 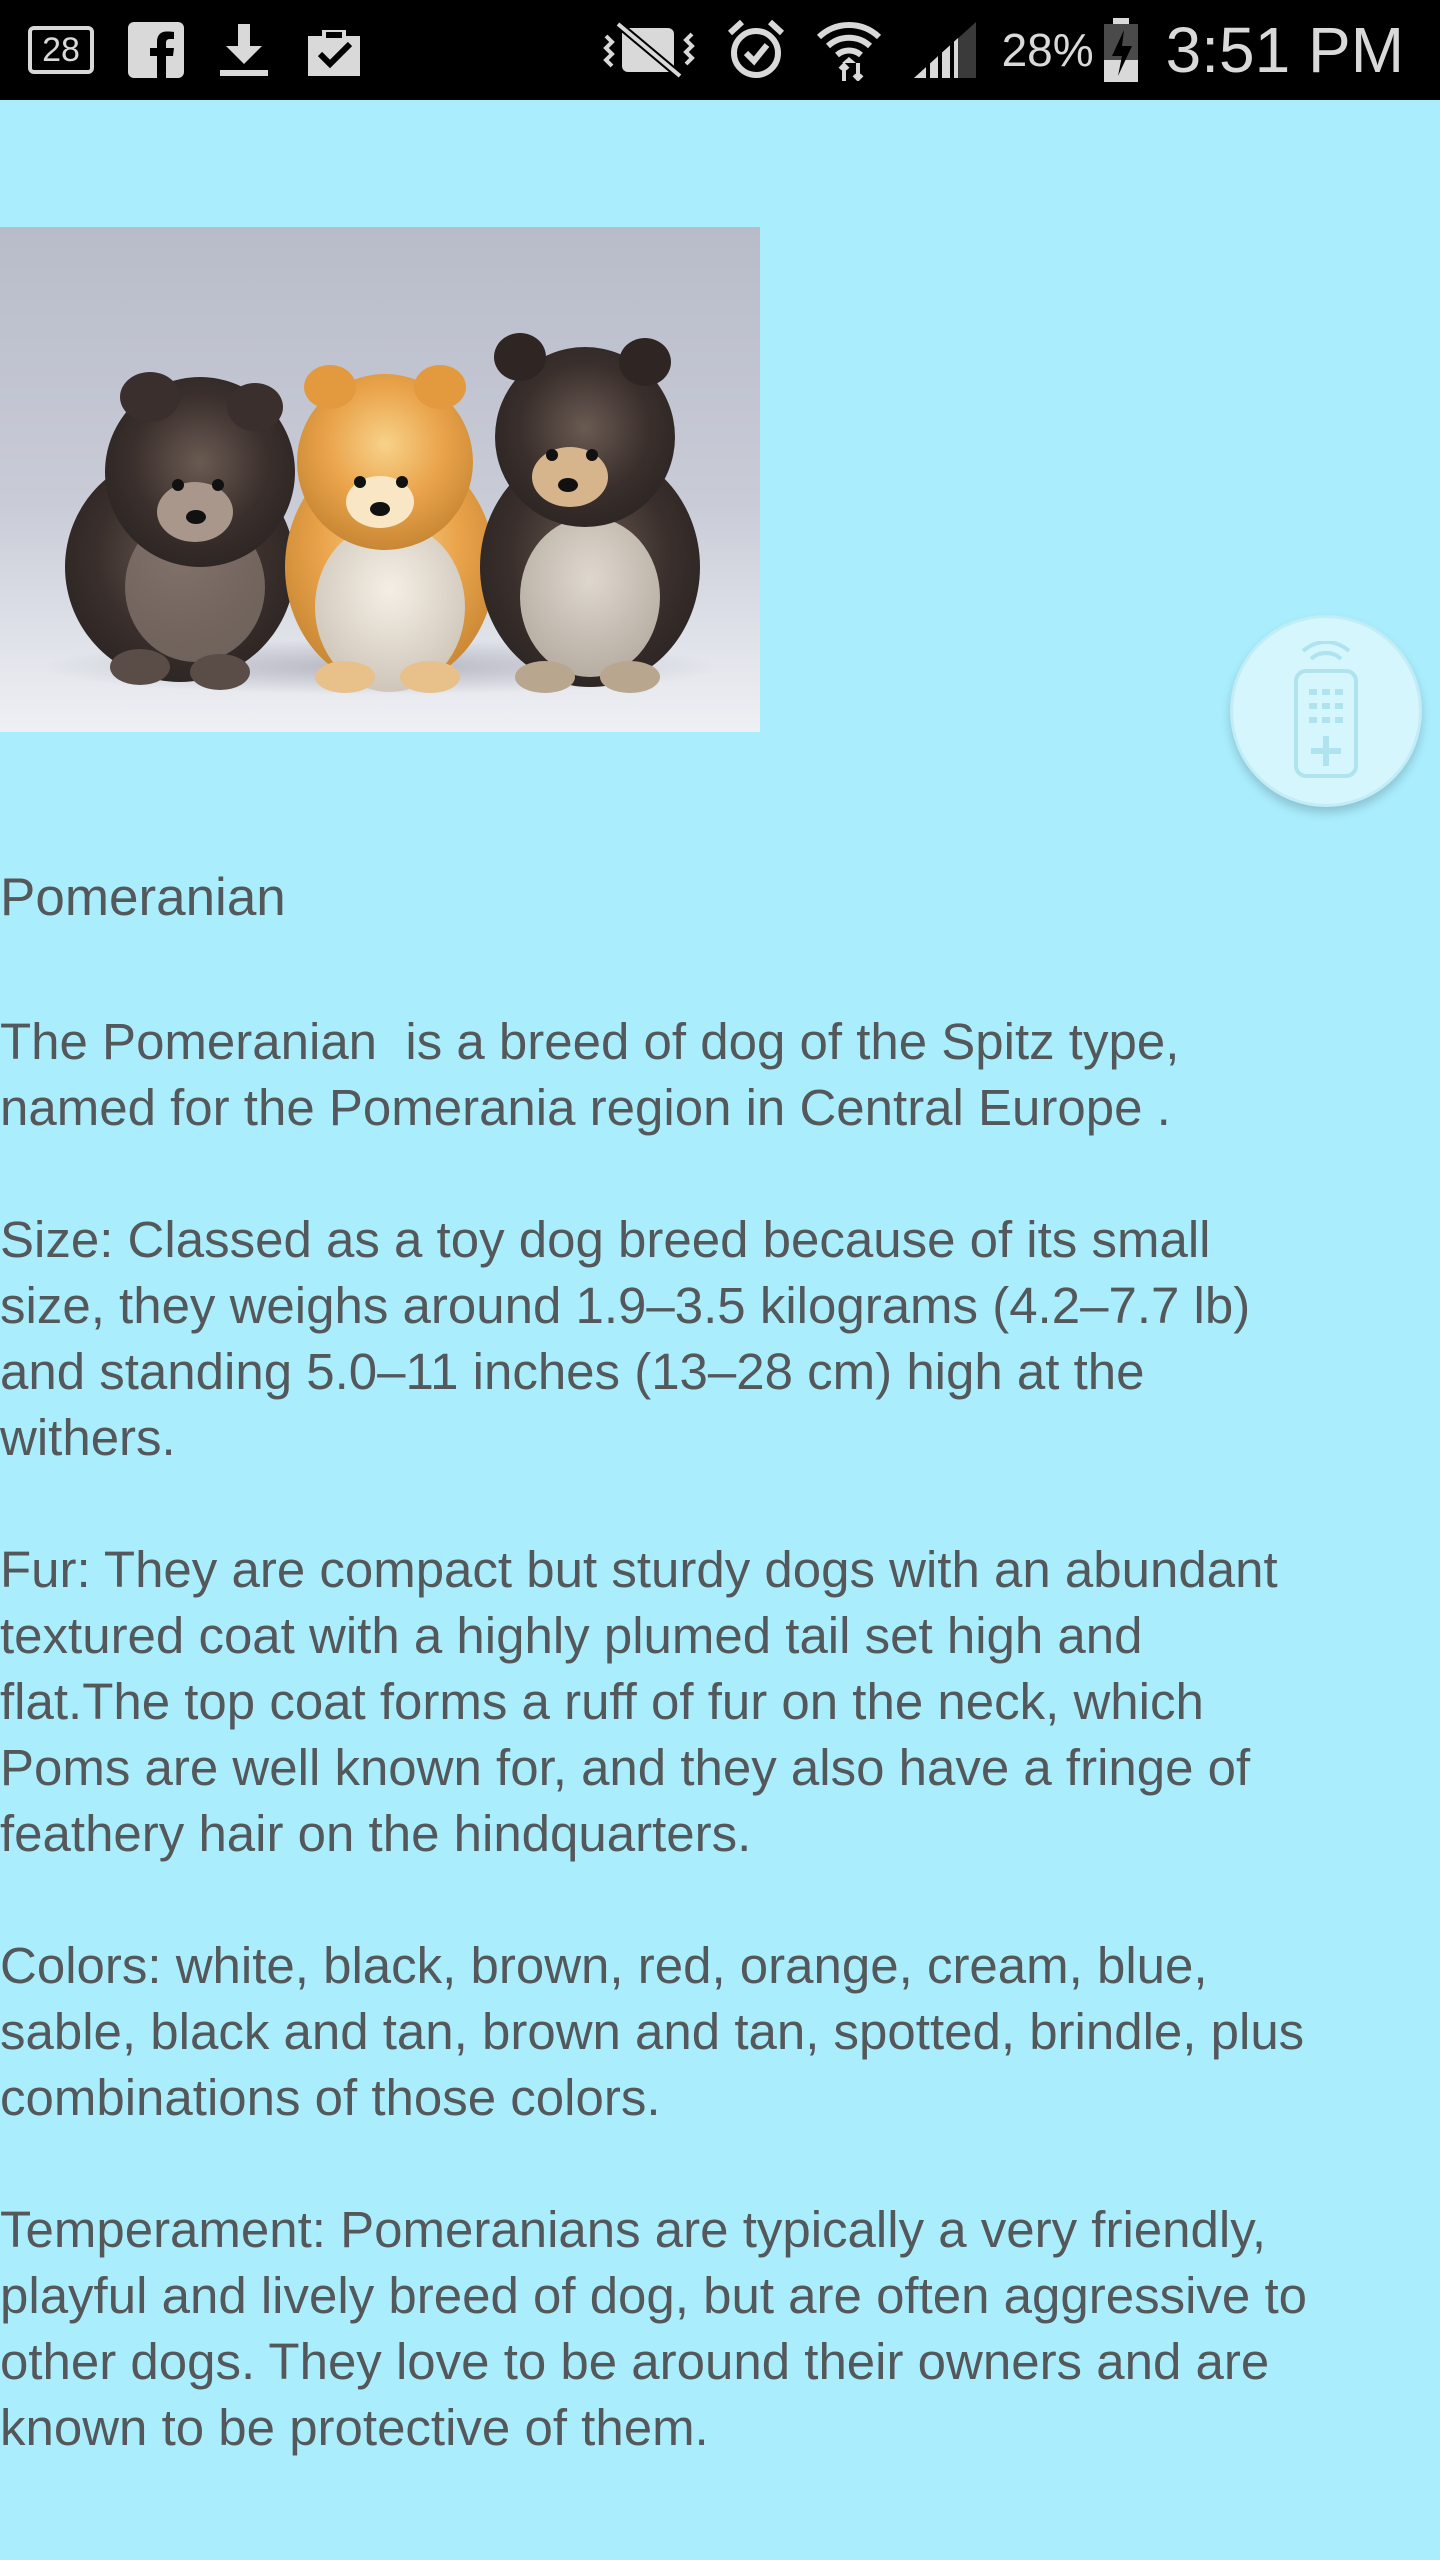 I want to click on wifi-icon, so click(x=849, y=50).